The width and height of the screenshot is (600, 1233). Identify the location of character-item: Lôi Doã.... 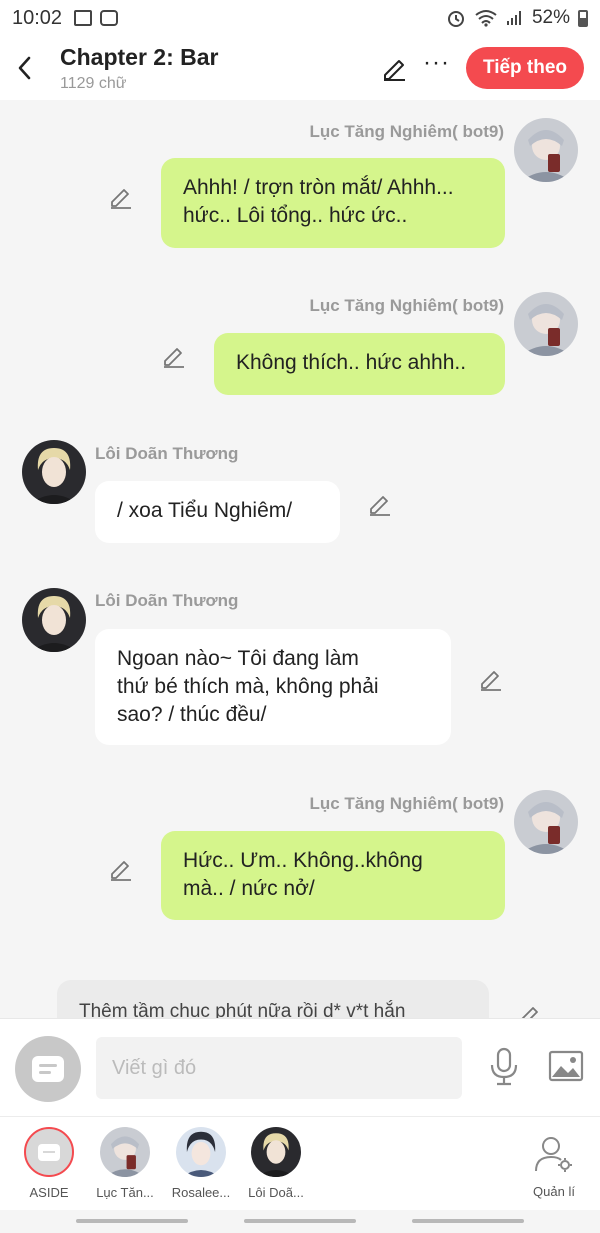
(276, 1163).